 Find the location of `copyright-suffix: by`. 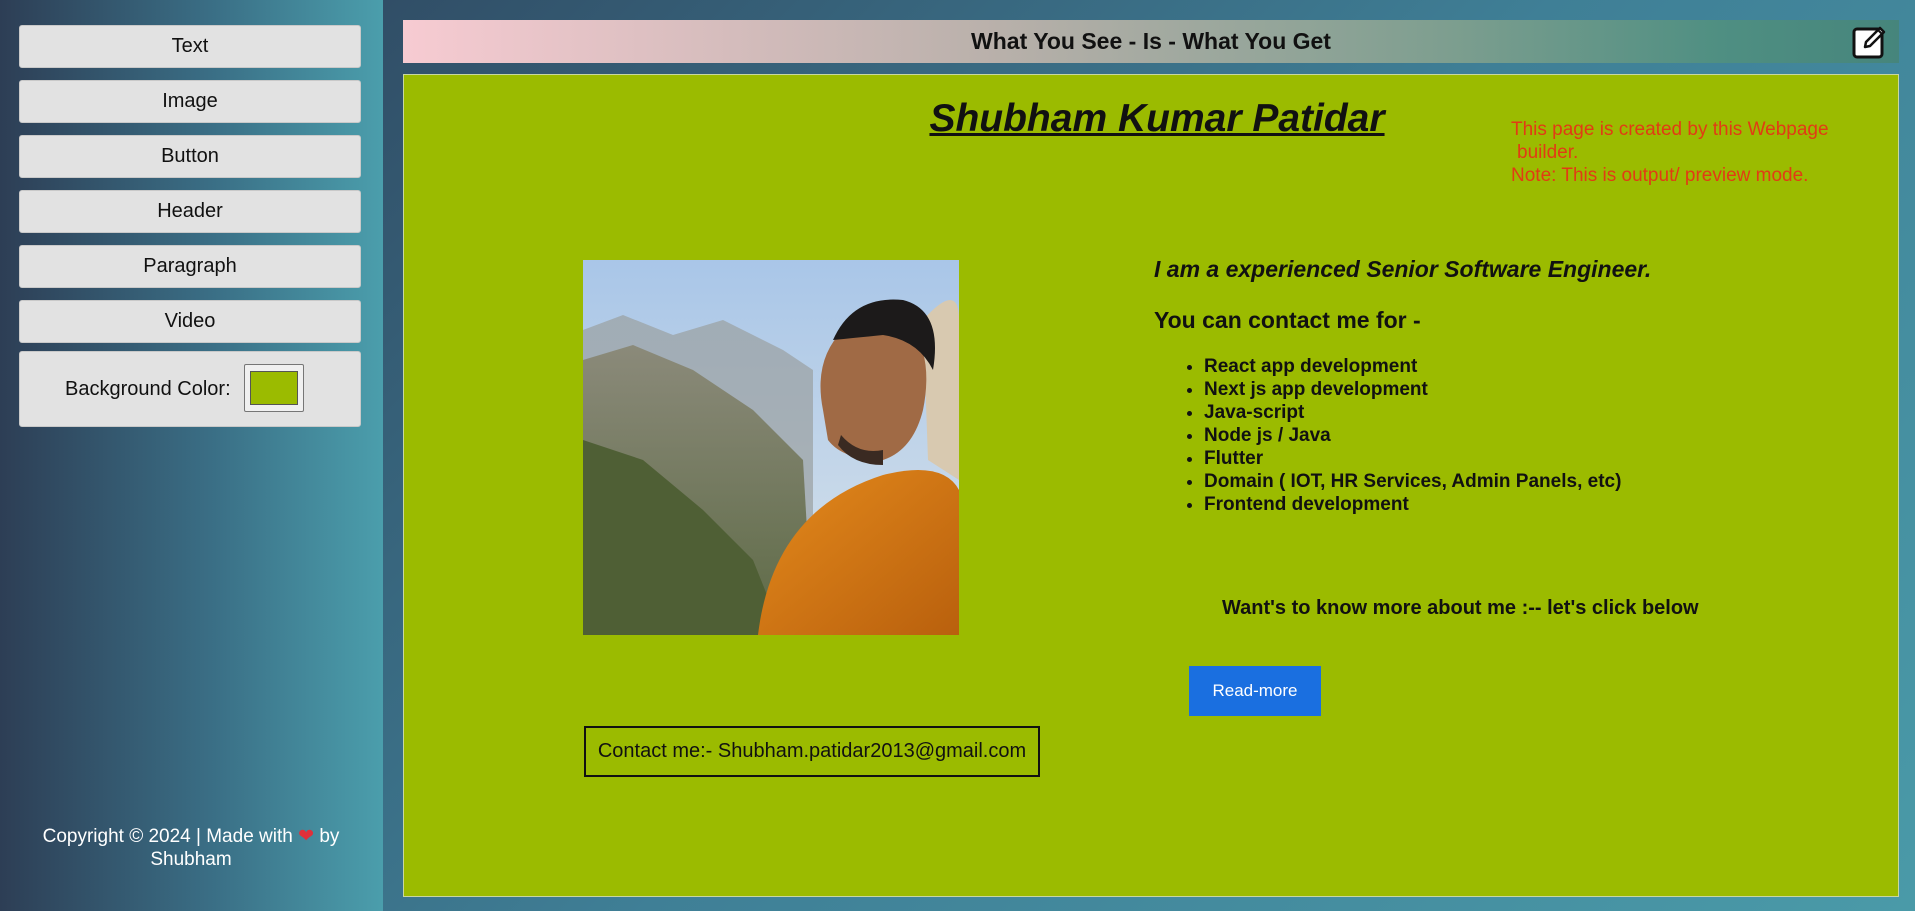

copyright-suffix: by is located at coordinates (329, 836).